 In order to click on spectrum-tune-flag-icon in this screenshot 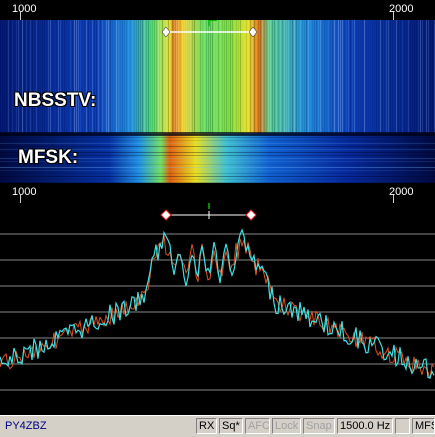, I will do `click(212, 206)`.